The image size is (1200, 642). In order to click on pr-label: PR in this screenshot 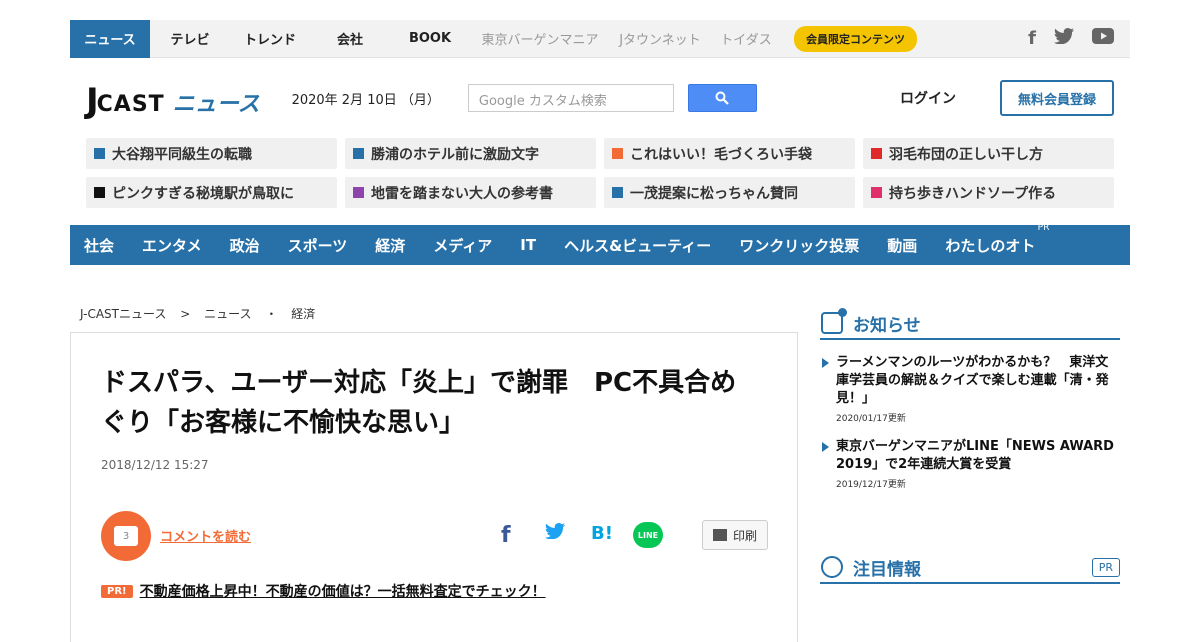, I will do `click(1043, 227)`.